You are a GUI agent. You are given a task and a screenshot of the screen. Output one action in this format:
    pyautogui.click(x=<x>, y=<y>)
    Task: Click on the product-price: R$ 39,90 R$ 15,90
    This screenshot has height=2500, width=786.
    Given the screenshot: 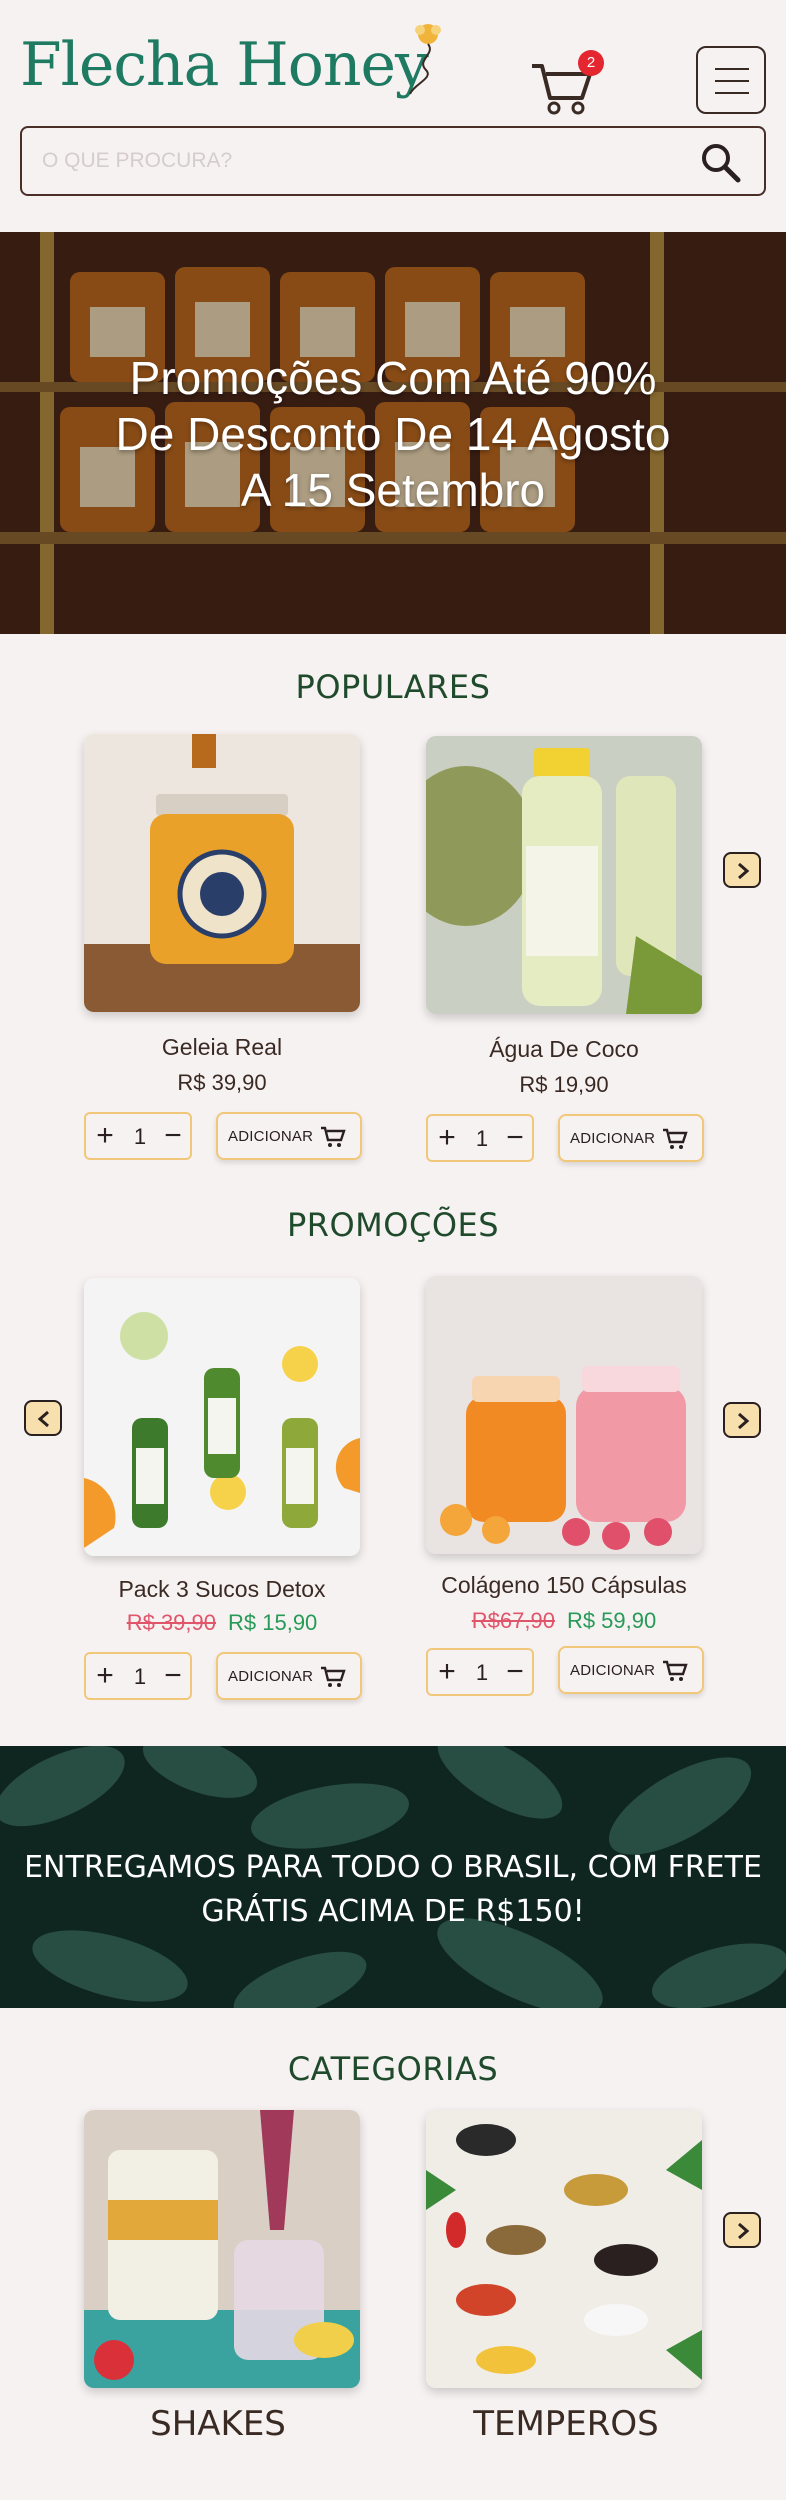 What is the action you would take?
    pyautogui.click(x=222, y=1623)
    